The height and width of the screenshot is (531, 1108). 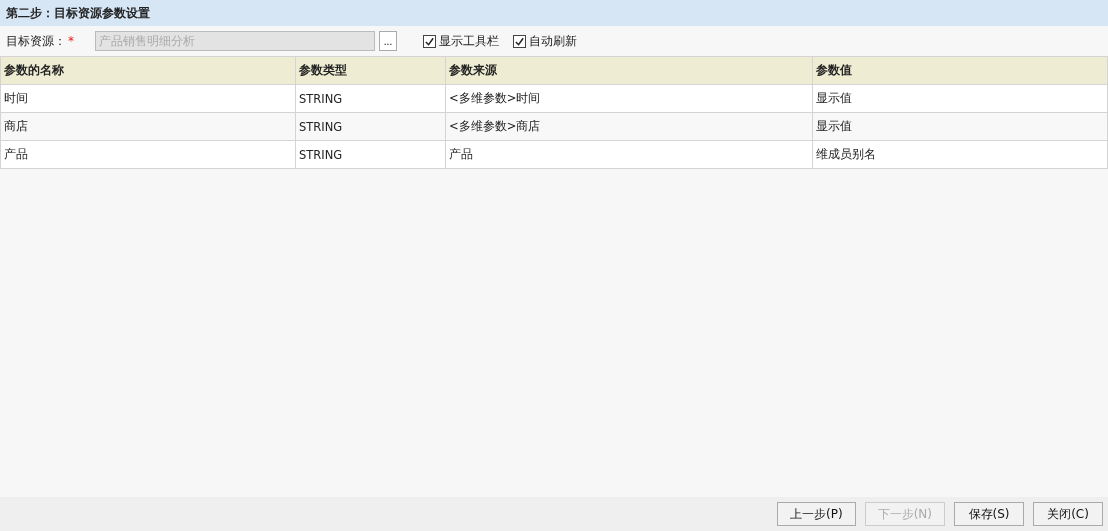 What do you see at coordinates (960, 70) in the screenshot?
I see `column-header: 参数值` at bounding box center [960, 70].